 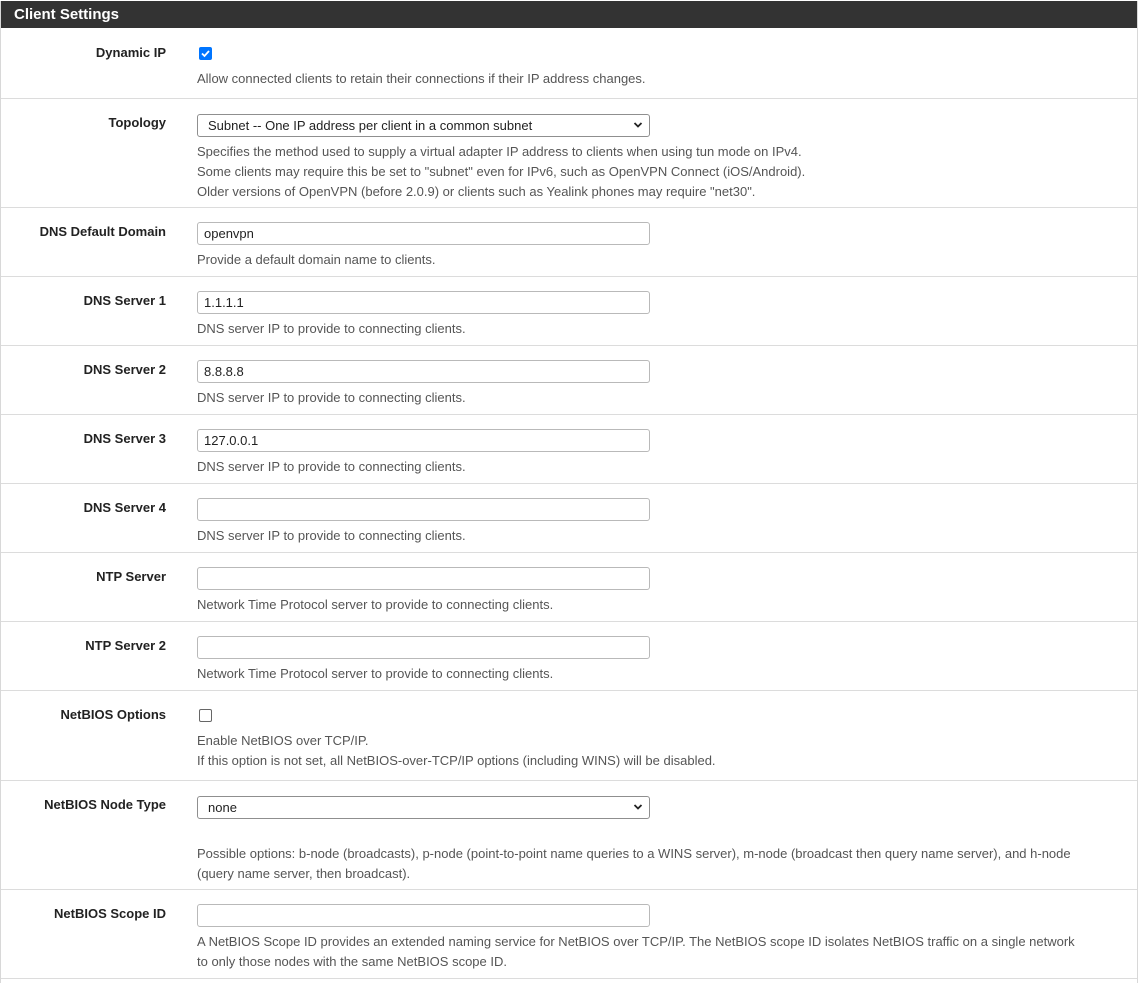 I want to click on dns-server-3-input: 127.0.0.1, so click(x=423, y=440).